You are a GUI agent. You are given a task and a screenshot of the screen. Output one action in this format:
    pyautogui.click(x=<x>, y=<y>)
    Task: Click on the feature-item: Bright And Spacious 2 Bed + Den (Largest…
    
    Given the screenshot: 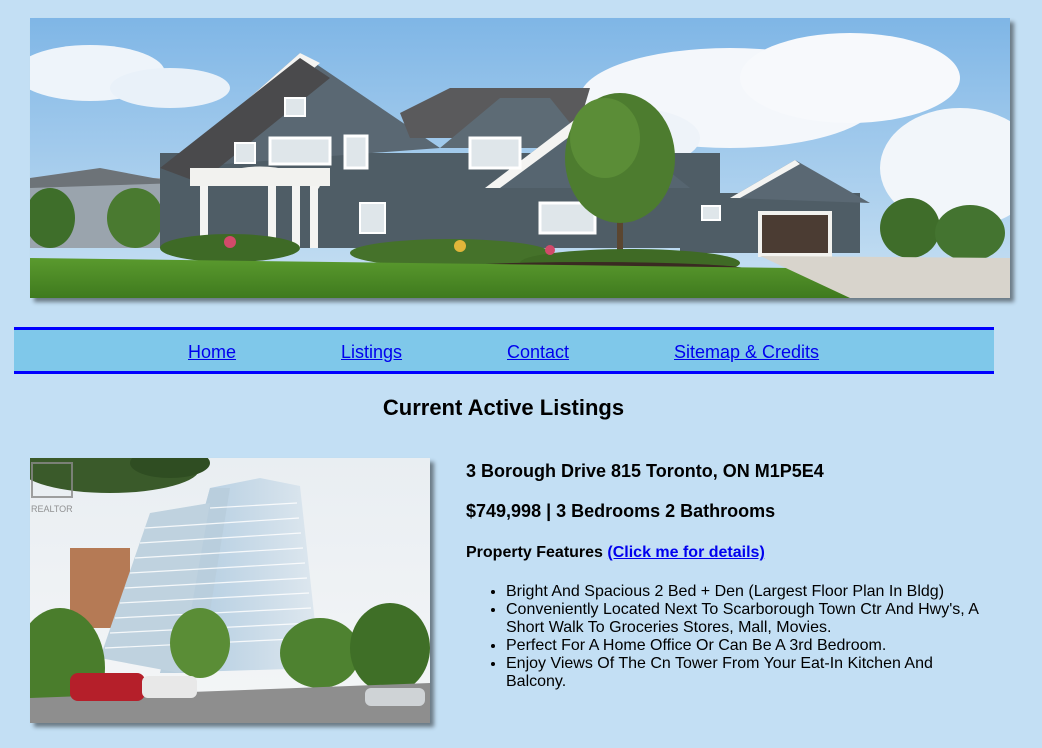 What is the action you would take?
    pyautogui.click(x=746, y=592)
    